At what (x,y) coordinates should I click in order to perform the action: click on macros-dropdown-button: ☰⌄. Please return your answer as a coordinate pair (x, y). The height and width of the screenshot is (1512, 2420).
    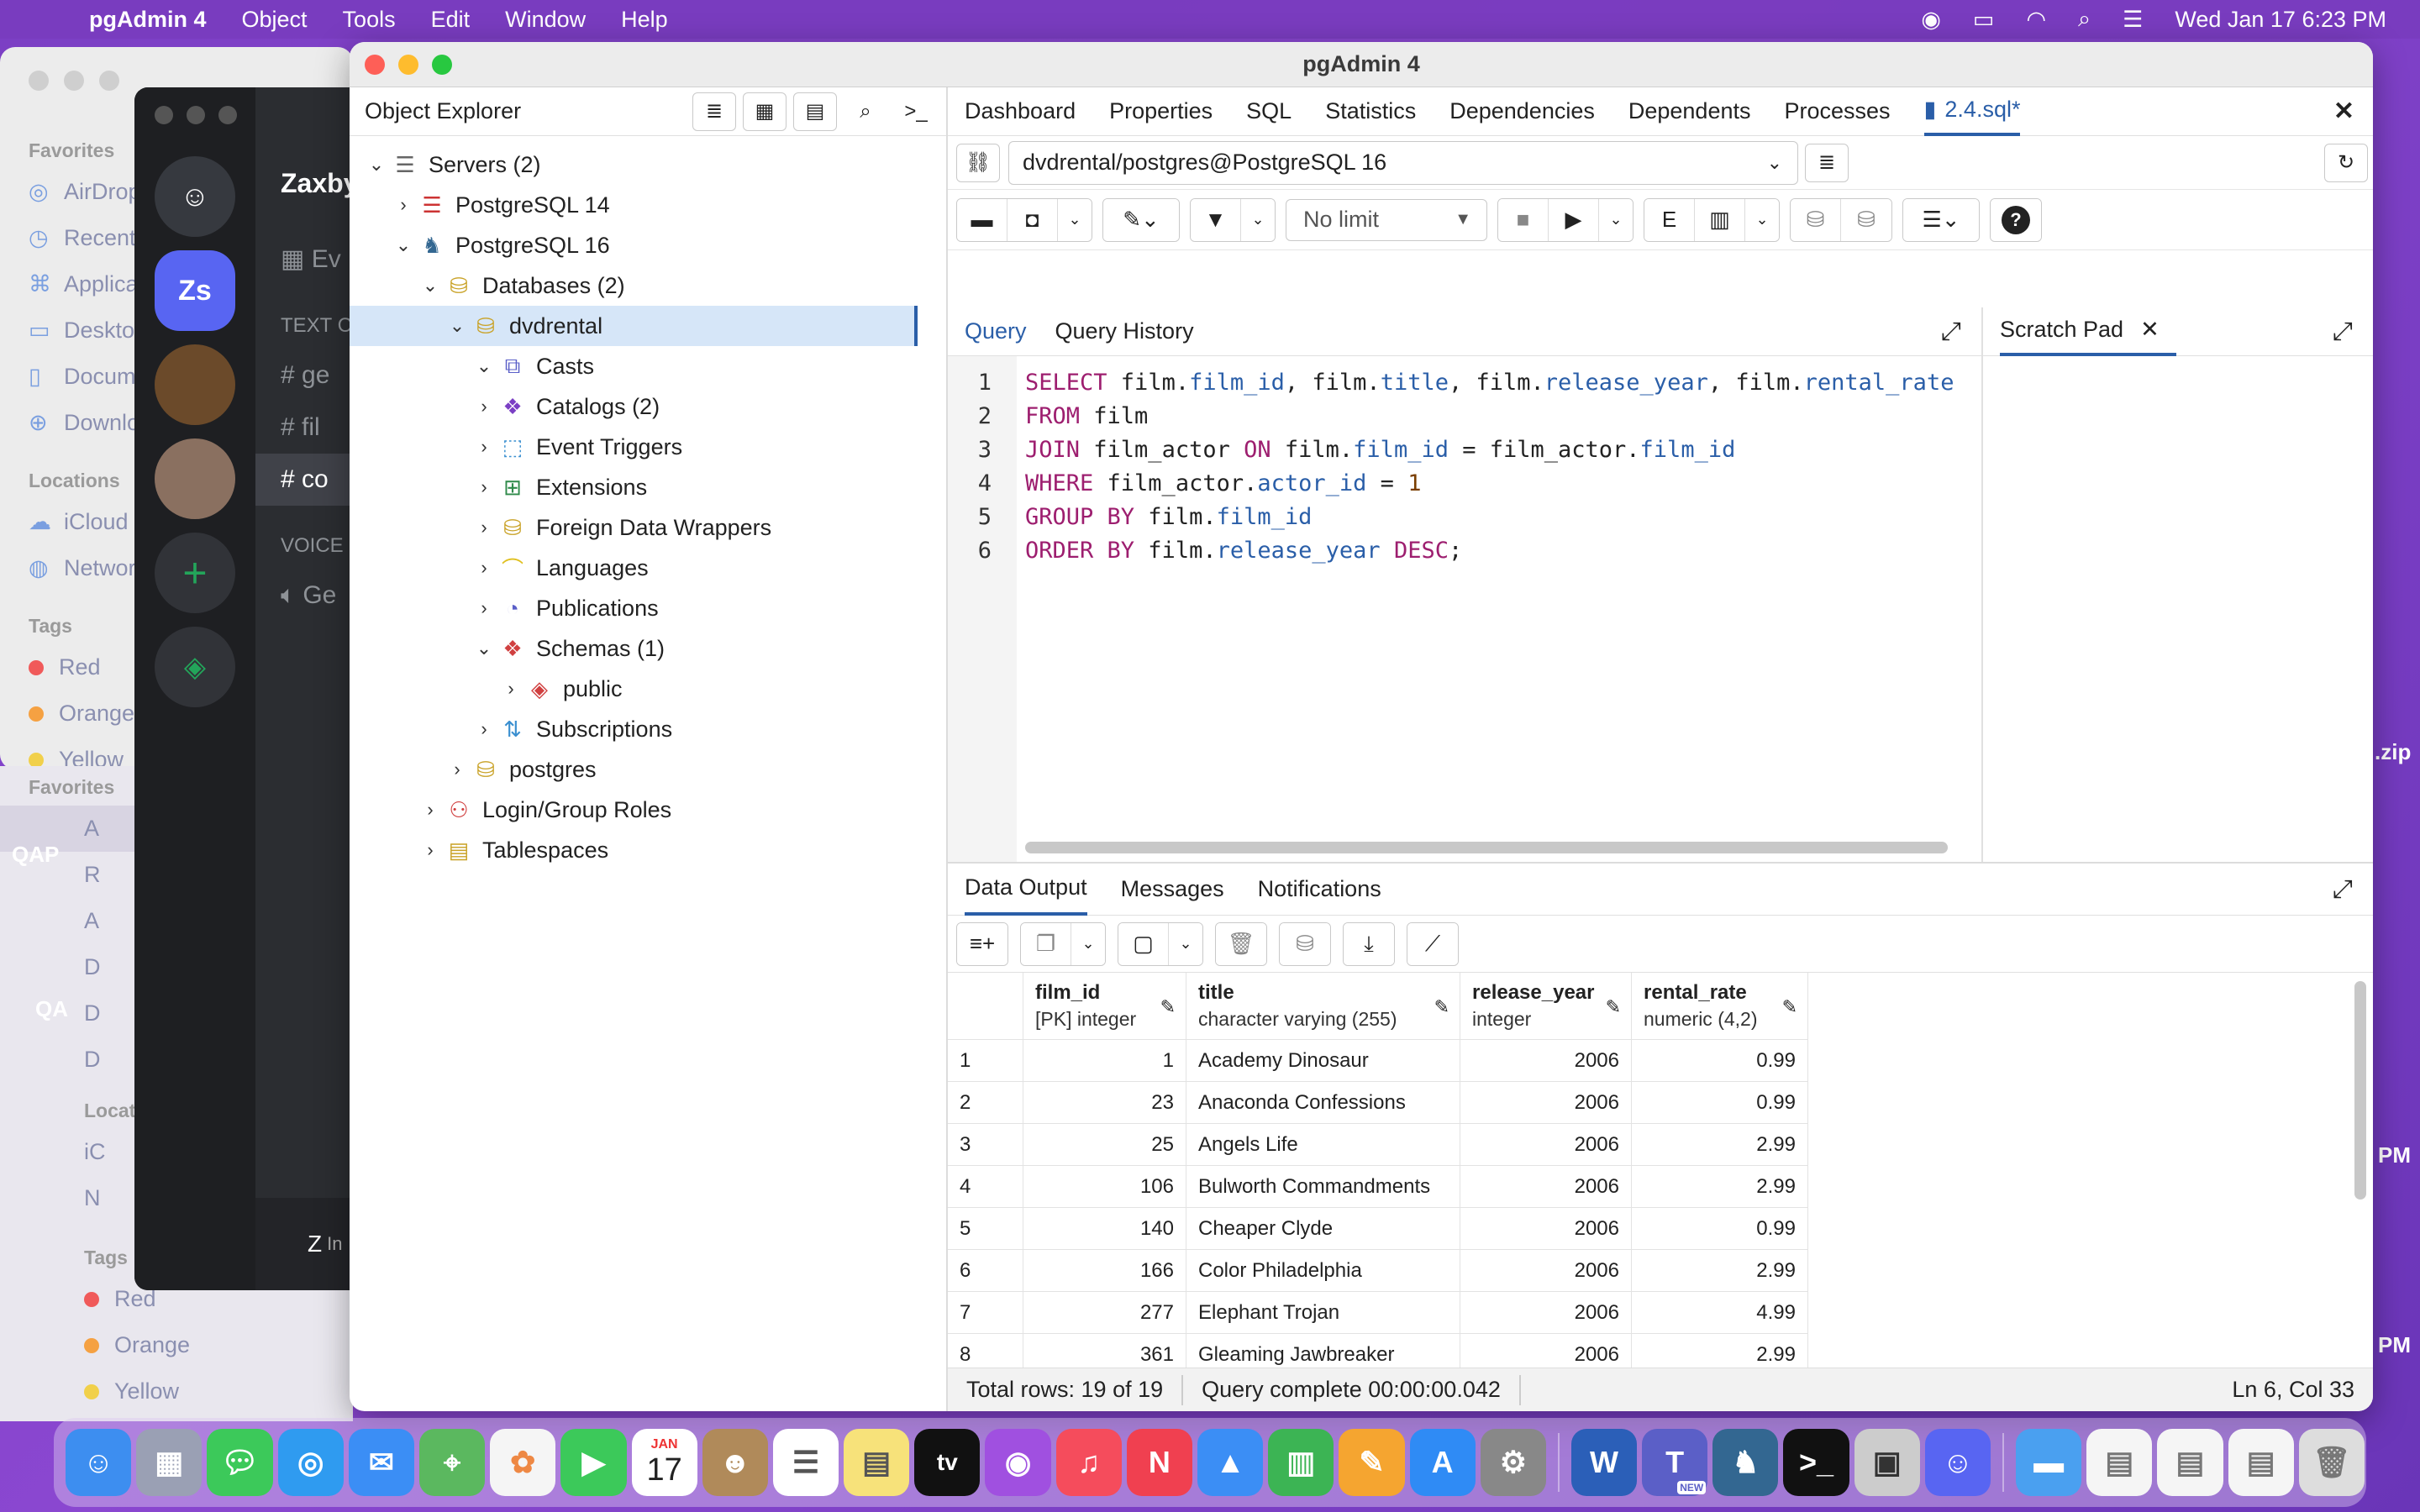
    Looking at the image, I should click on (1941, 219).